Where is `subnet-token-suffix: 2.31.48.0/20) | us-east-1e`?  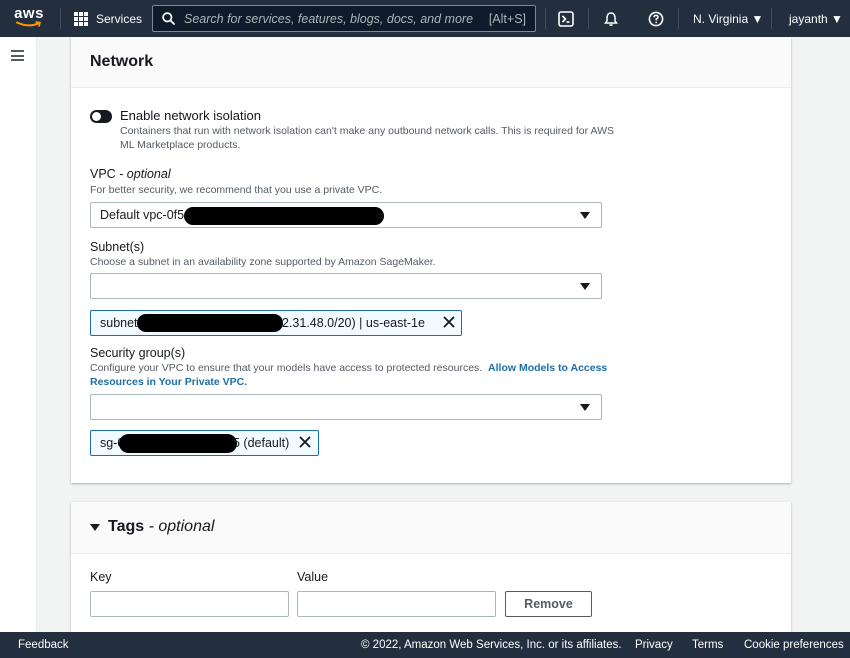 subnet-token-suffix: 2.31.48.0/20) | us-east-1e is located at coordinates (353, 323).